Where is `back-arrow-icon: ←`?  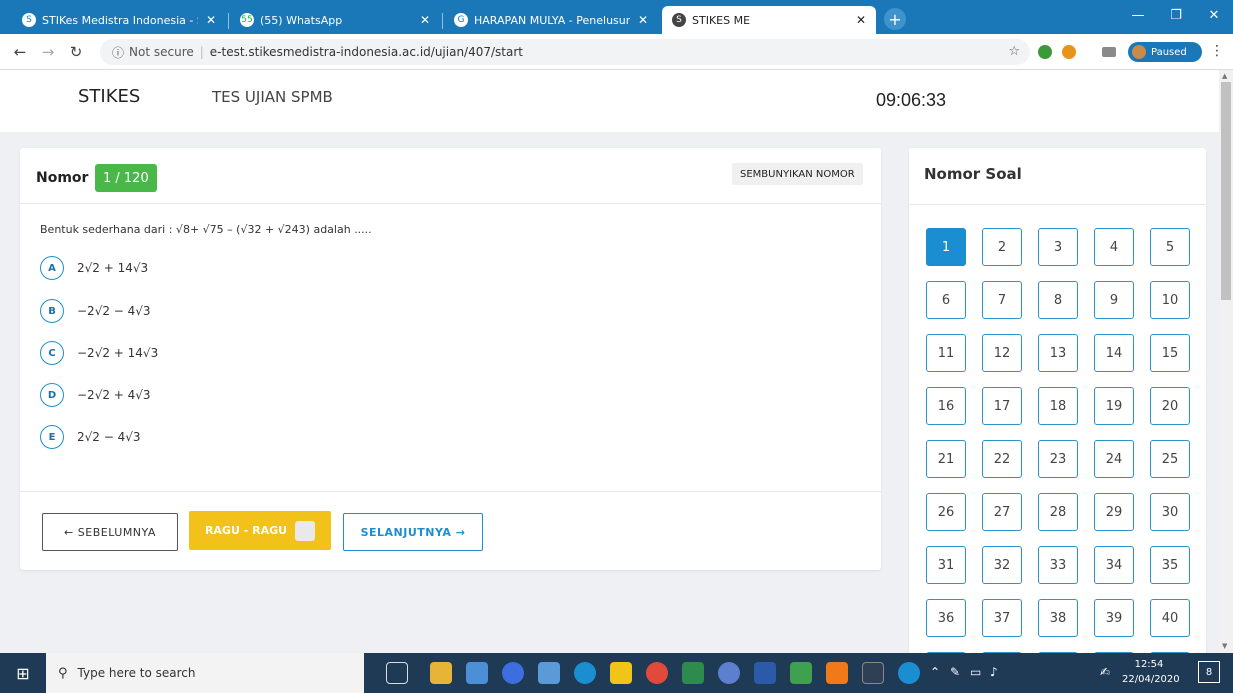
back-arrow-icon: ← is located at coordinates (20, 52).